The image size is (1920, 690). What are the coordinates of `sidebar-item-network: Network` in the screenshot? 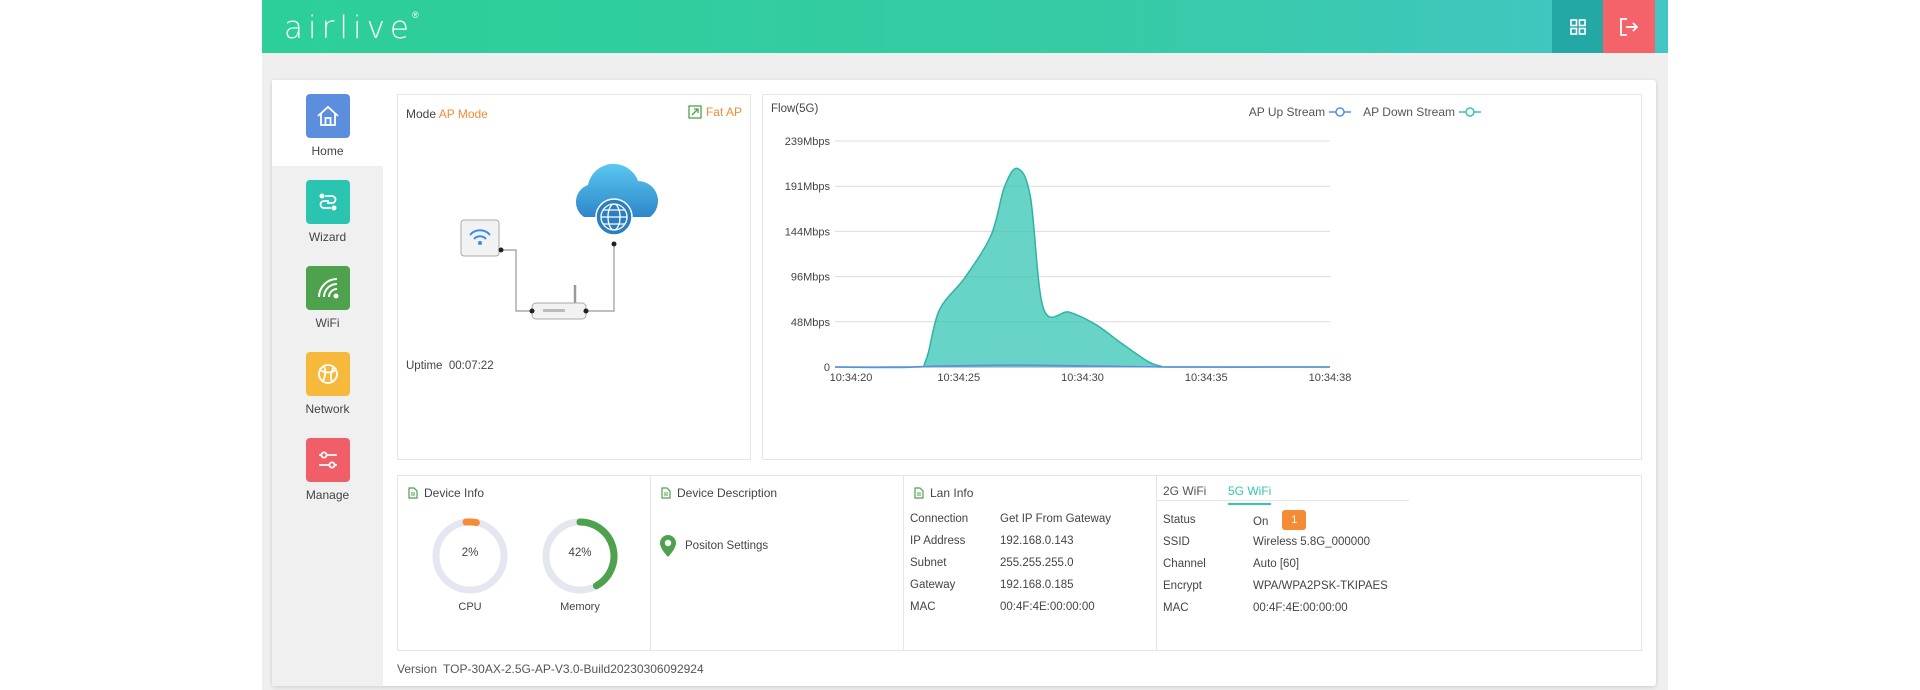 It's located at (327, 381).